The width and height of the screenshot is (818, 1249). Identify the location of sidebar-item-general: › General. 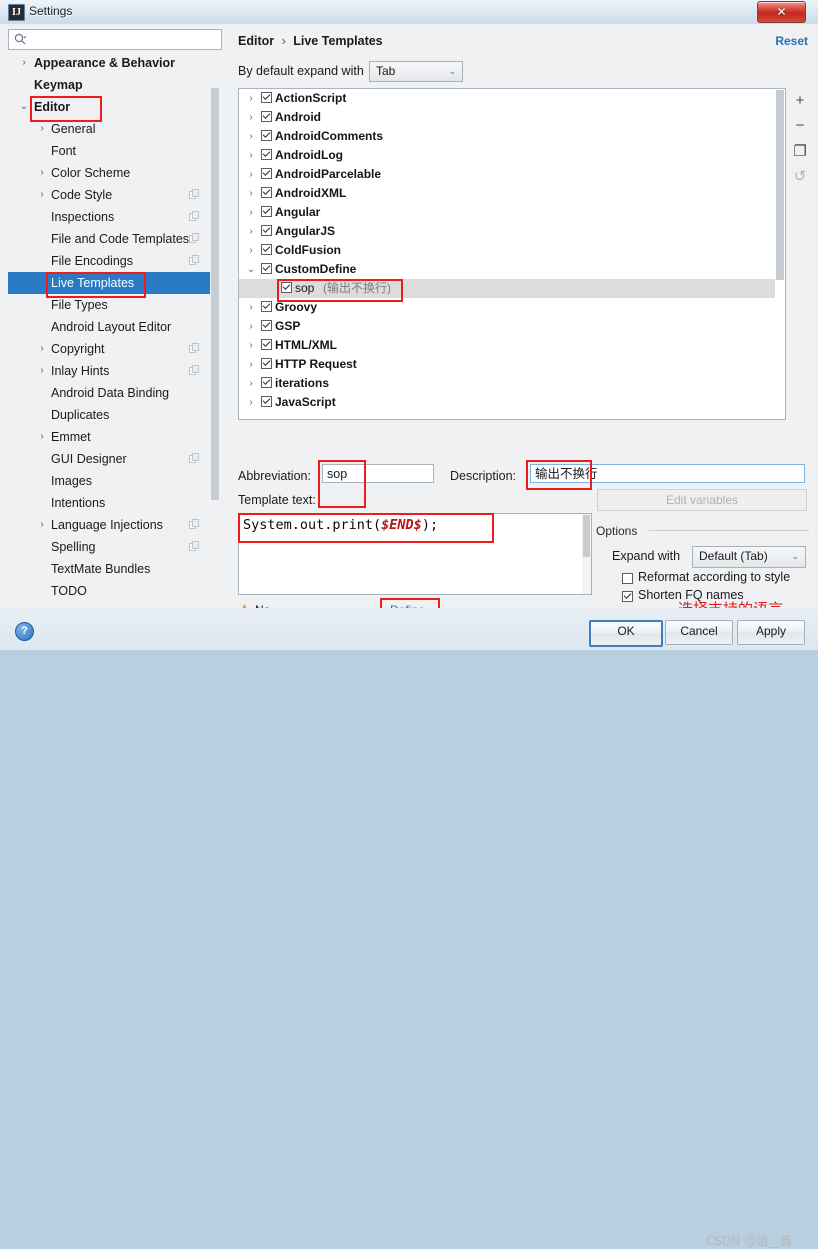
(114, 129).